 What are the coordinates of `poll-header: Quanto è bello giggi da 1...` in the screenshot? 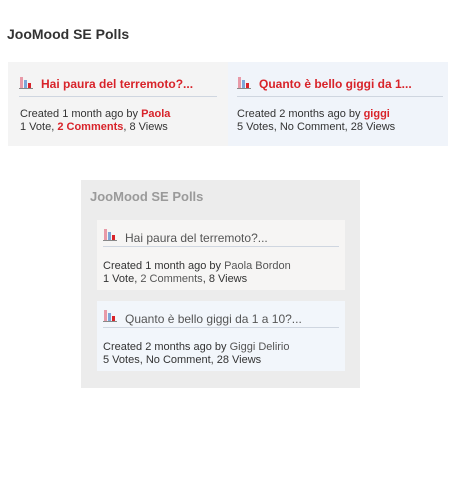 It's located at (340, 86).